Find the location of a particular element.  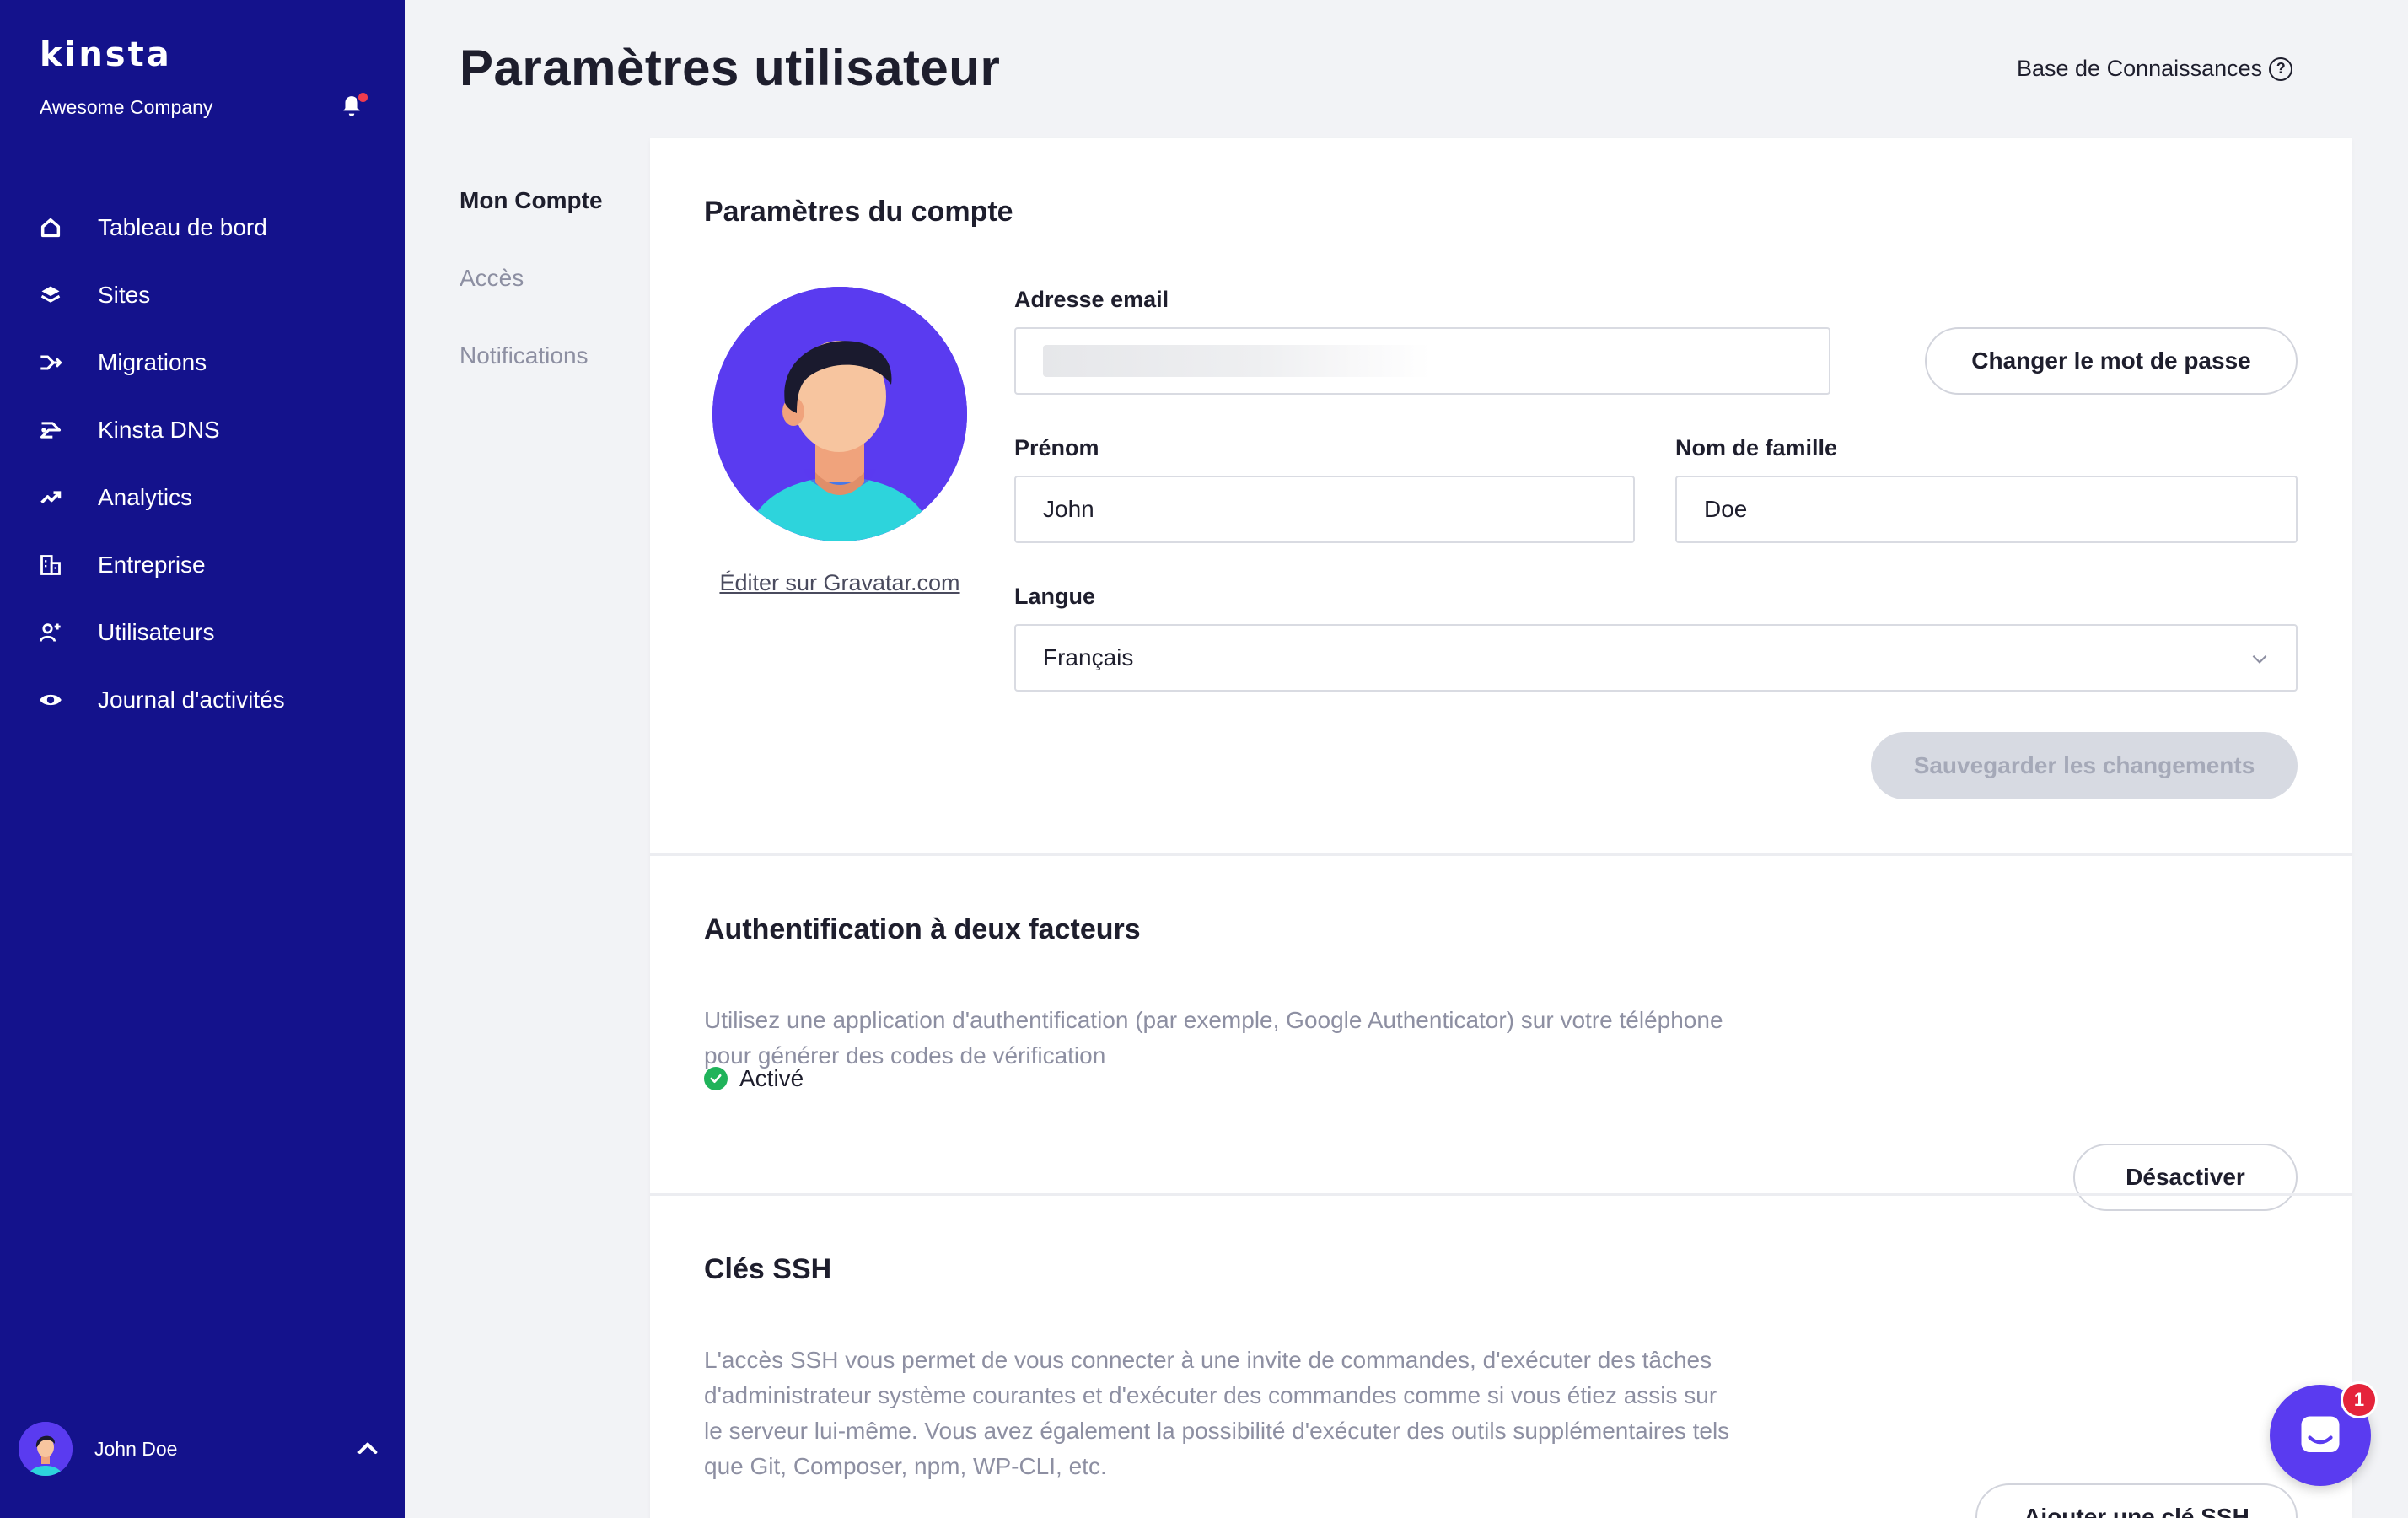

subnav-notifications: Notifications is located at coordinates (531, 381).